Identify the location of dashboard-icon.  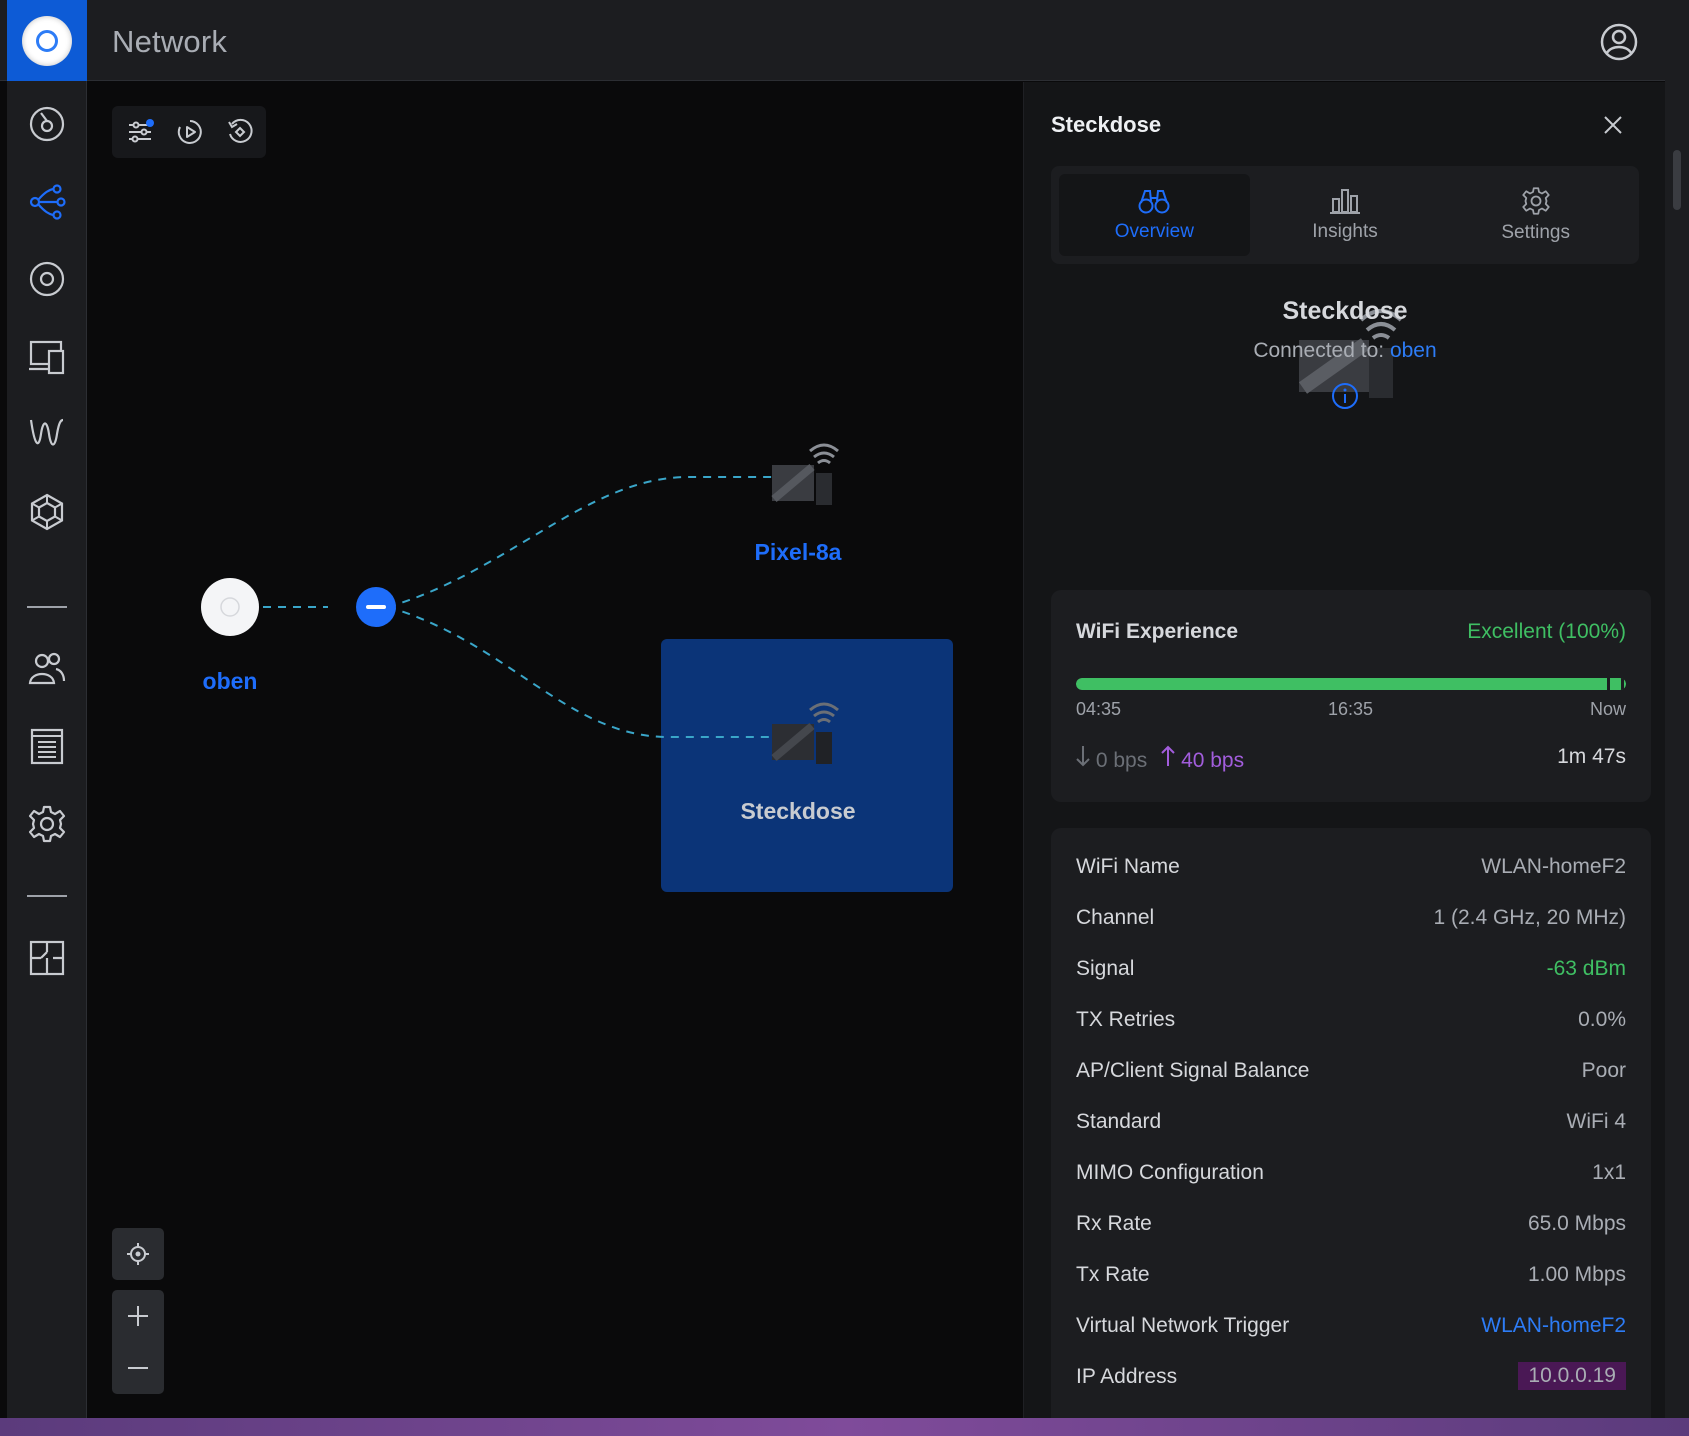
(47, 124).